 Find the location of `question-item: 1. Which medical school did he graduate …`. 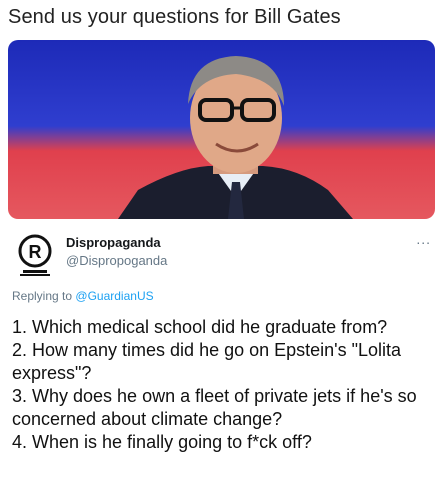

question-item: 1. Which medical school did he graduate … is located at coordinates (200, 327).